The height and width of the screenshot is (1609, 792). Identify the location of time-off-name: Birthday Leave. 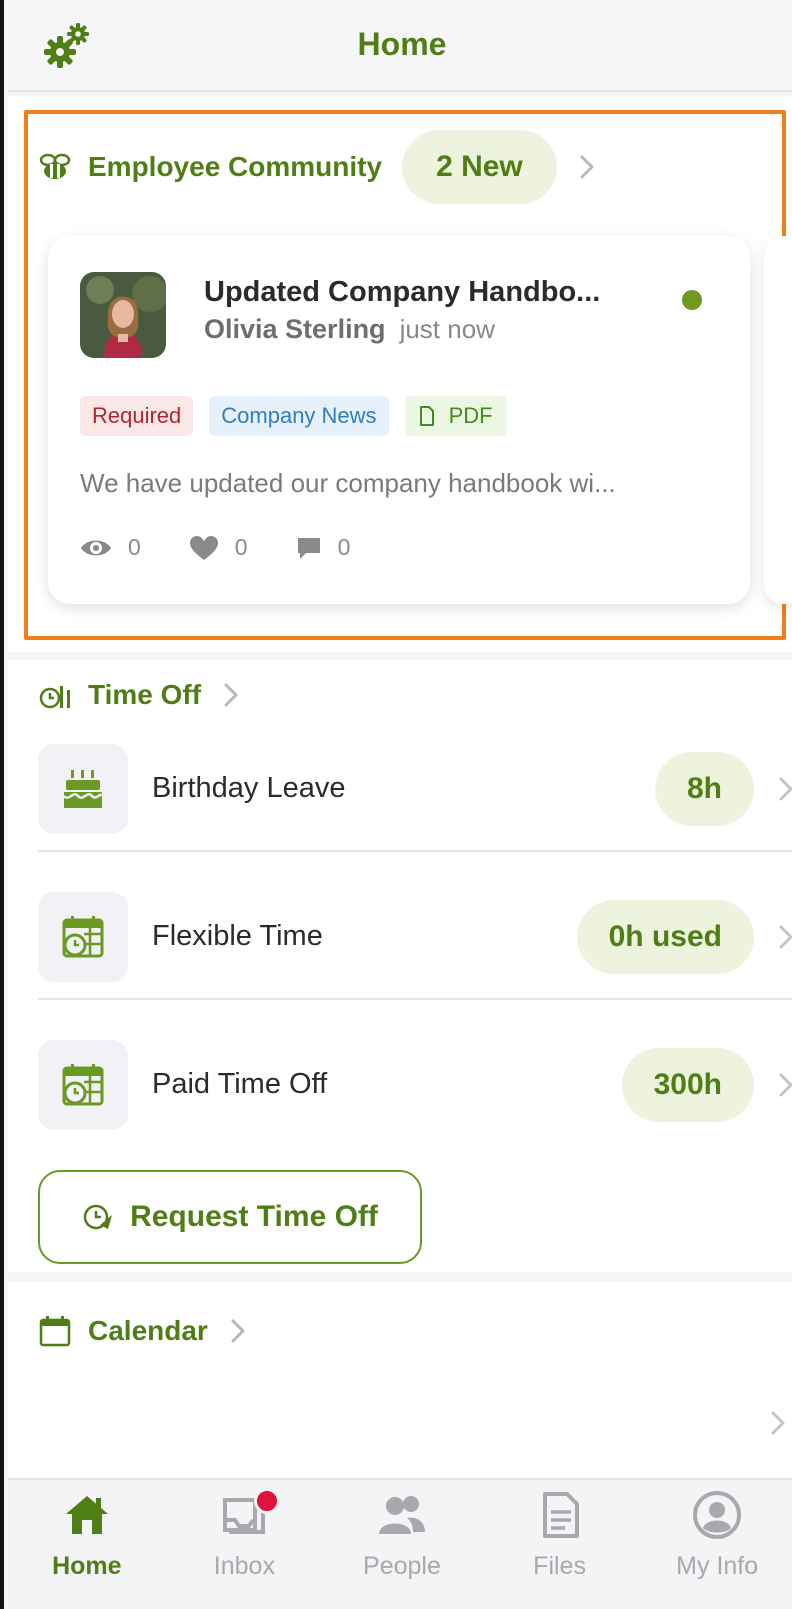
(249, 788).